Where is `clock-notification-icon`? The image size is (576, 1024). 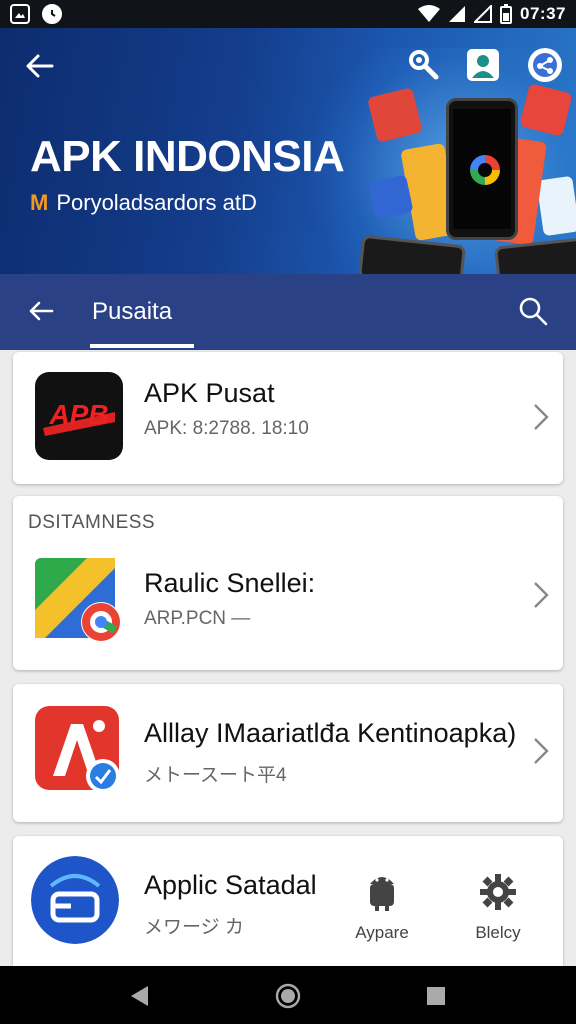
clock-notification-icon is located at coordinates (52, 14).